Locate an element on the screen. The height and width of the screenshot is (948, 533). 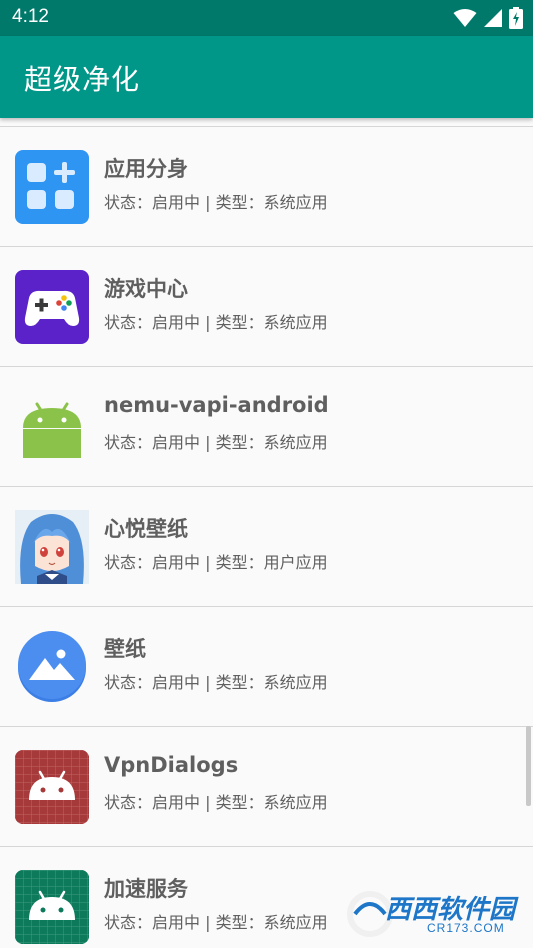
wifi-icon is located at coordinates (465, 18).